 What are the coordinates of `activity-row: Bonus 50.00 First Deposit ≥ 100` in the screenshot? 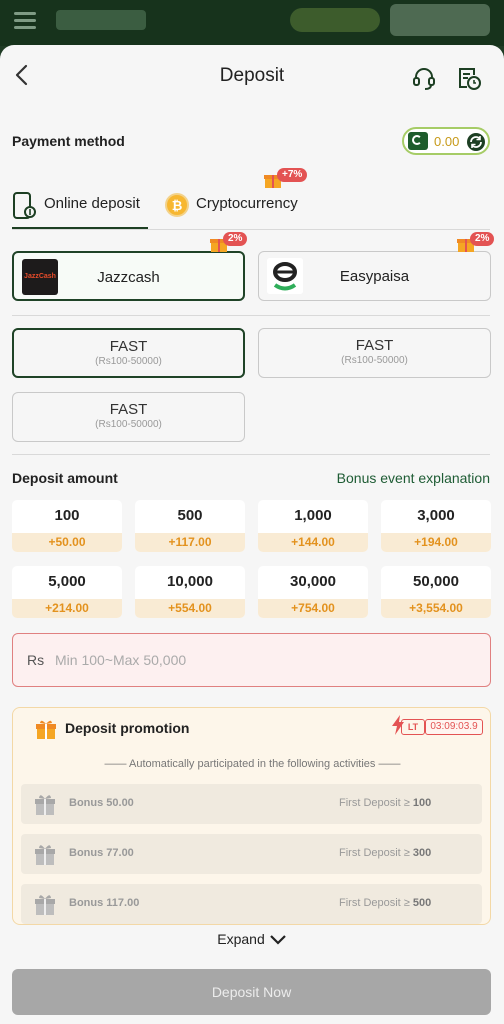 It's located at (251, 804).